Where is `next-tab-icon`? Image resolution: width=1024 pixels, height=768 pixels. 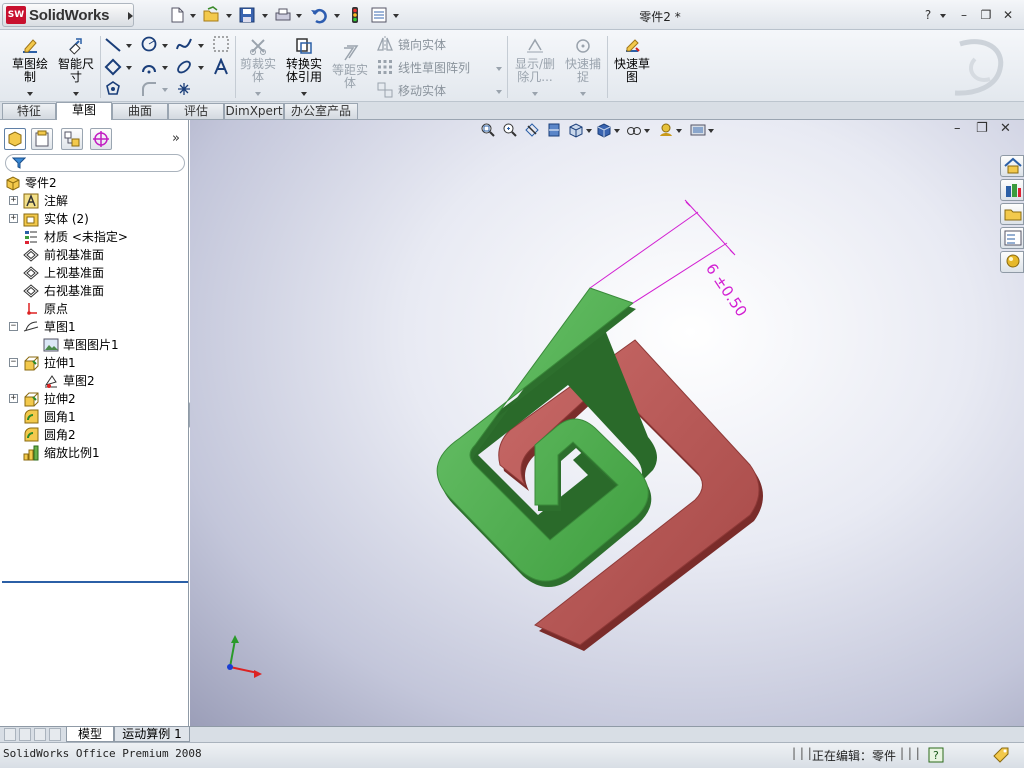
next-tab-icon is located at coordinates (40, 734).